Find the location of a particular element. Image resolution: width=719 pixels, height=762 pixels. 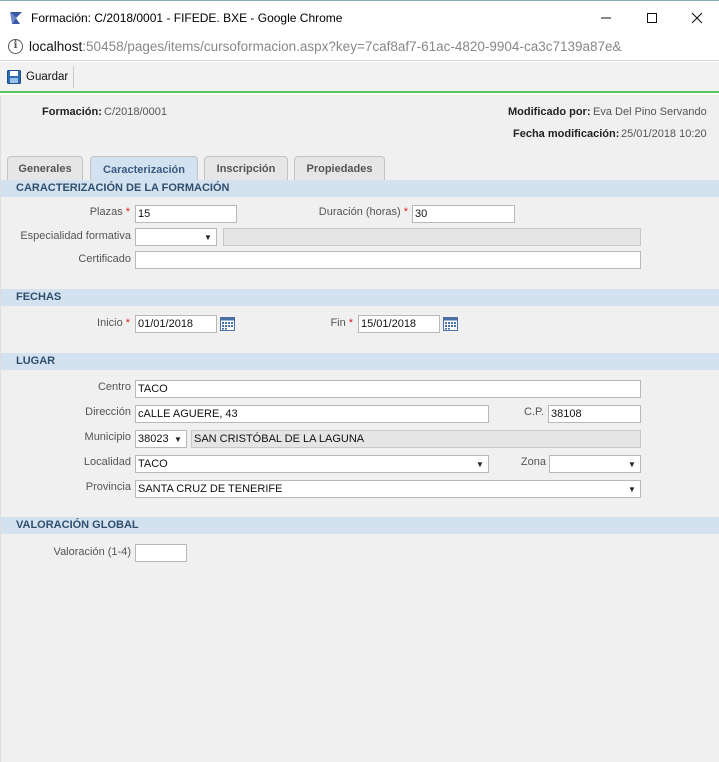

zona-select: ▼ is located at coordinates (595, 464).